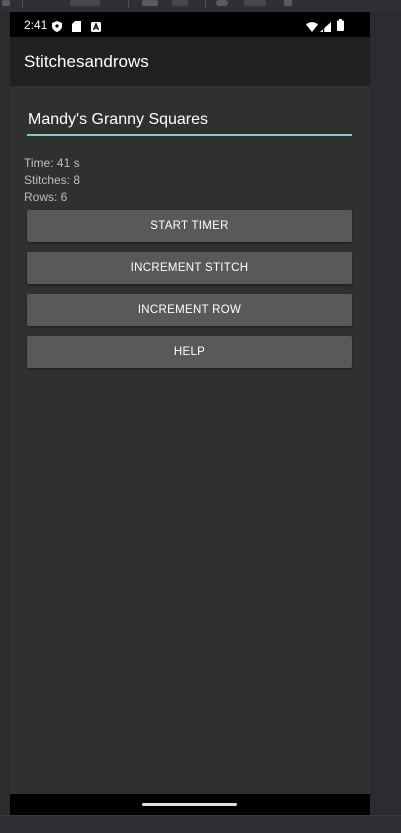 This screenshot has height=833, width=401. Describe the element at coordinates (189, 268) in the screenshot. I see `increment-stitch-button: INCREMENT STITCH` at that location.